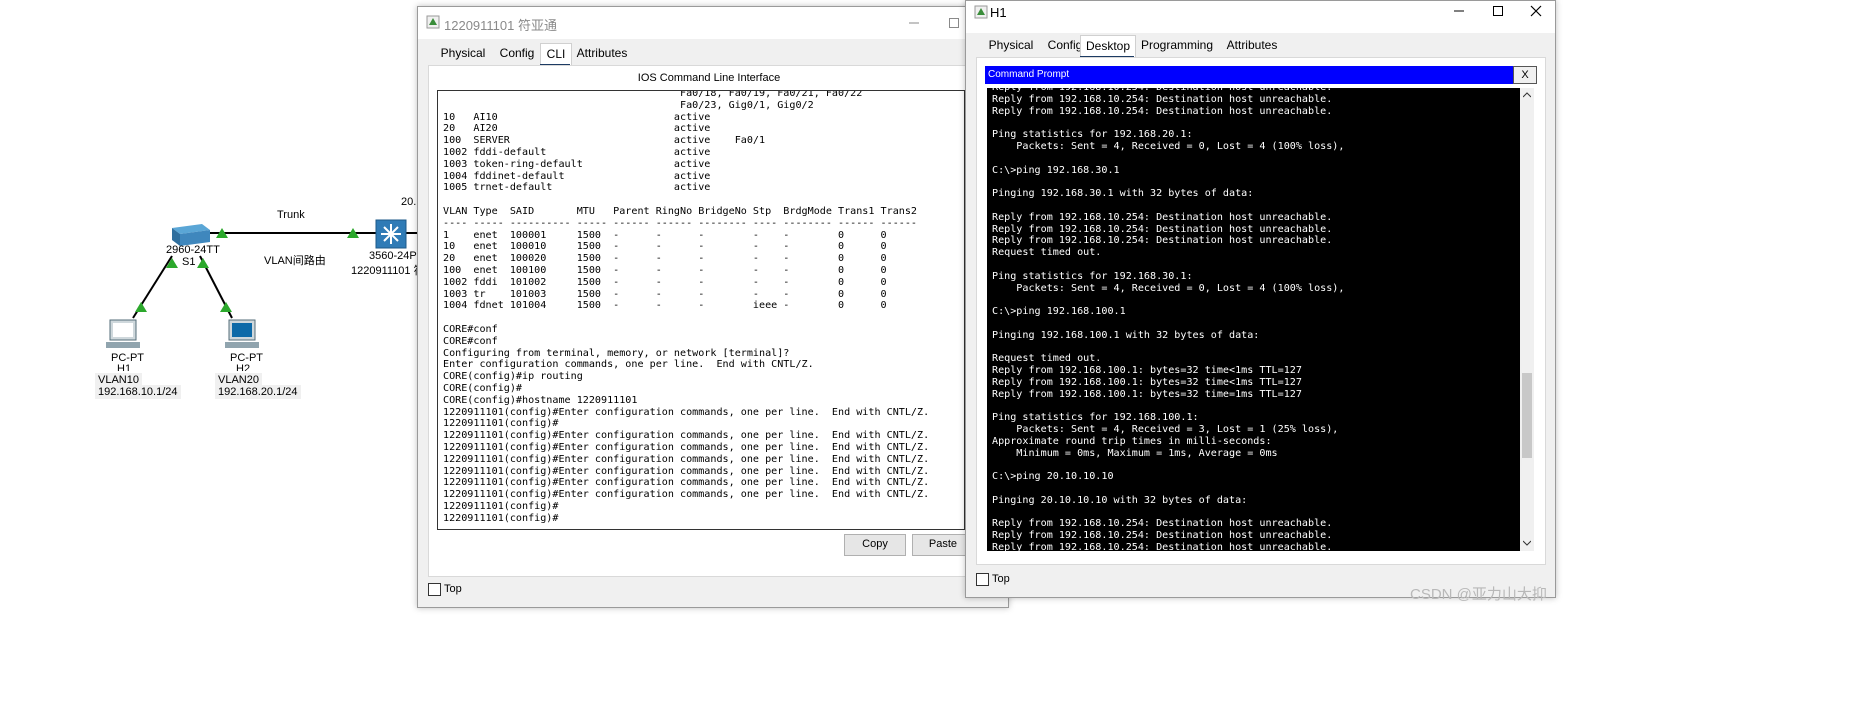 The height and width of the screenshot is (721, 1860). I want to click on switch-name-label: S1, so click(189, 262).